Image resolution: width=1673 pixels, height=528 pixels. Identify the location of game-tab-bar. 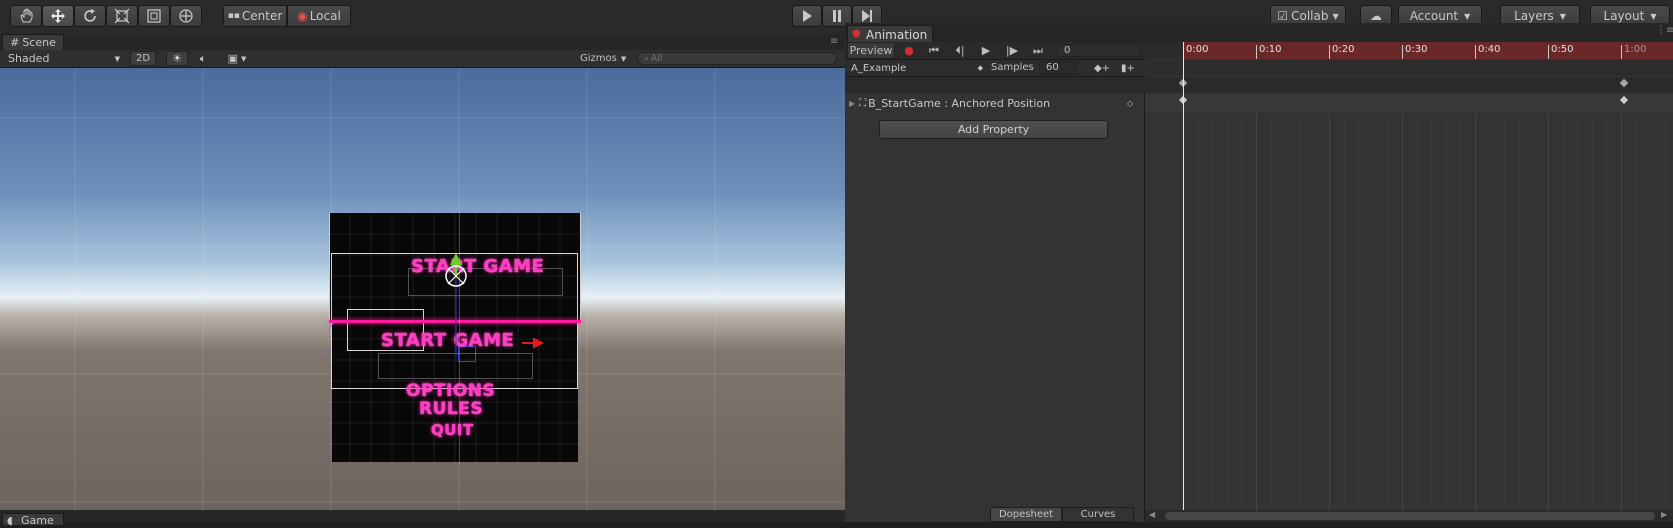
(422, 516).